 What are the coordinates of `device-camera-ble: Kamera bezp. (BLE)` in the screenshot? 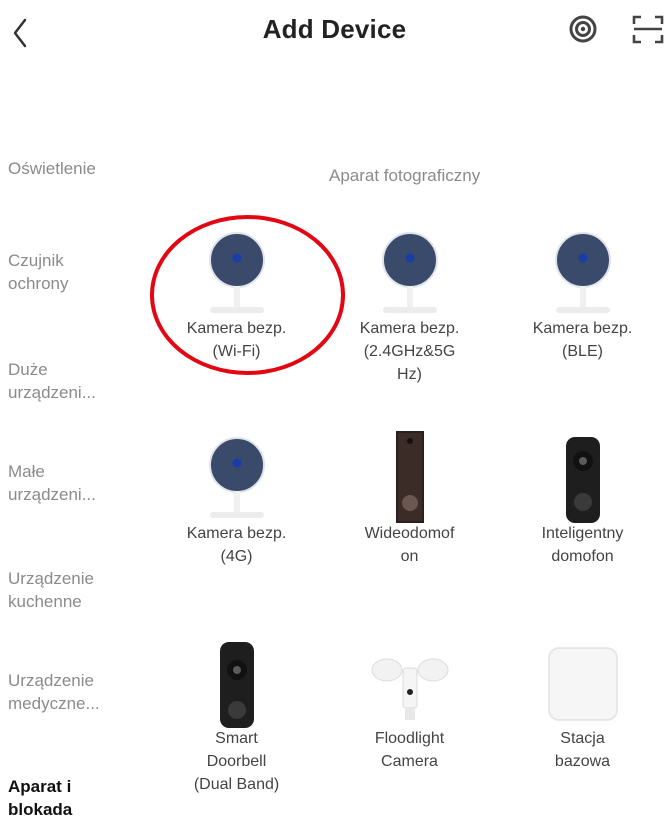 It's located at (582, 310).